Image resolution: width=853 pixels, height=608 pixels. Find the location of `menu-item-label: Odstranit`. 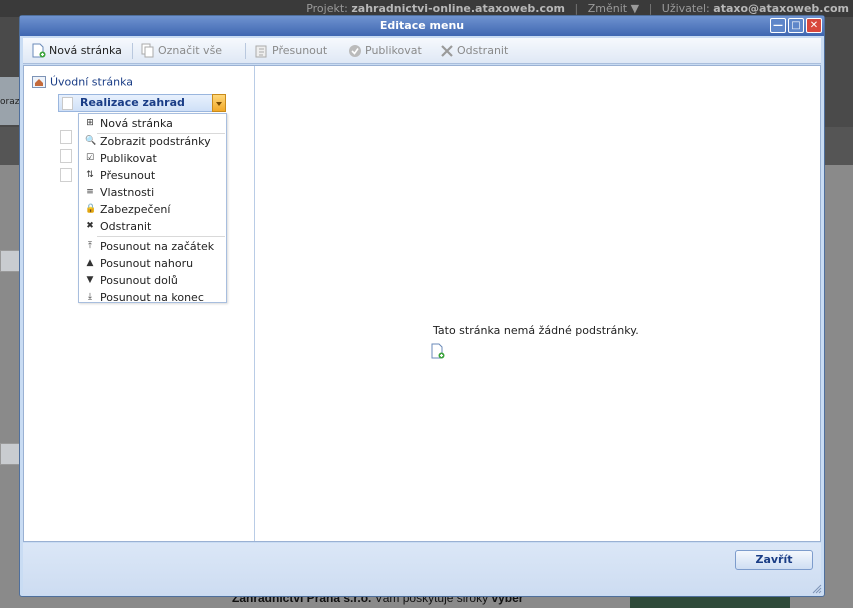

menu-item-label: Odstranit is located at coordinates (126, 226).